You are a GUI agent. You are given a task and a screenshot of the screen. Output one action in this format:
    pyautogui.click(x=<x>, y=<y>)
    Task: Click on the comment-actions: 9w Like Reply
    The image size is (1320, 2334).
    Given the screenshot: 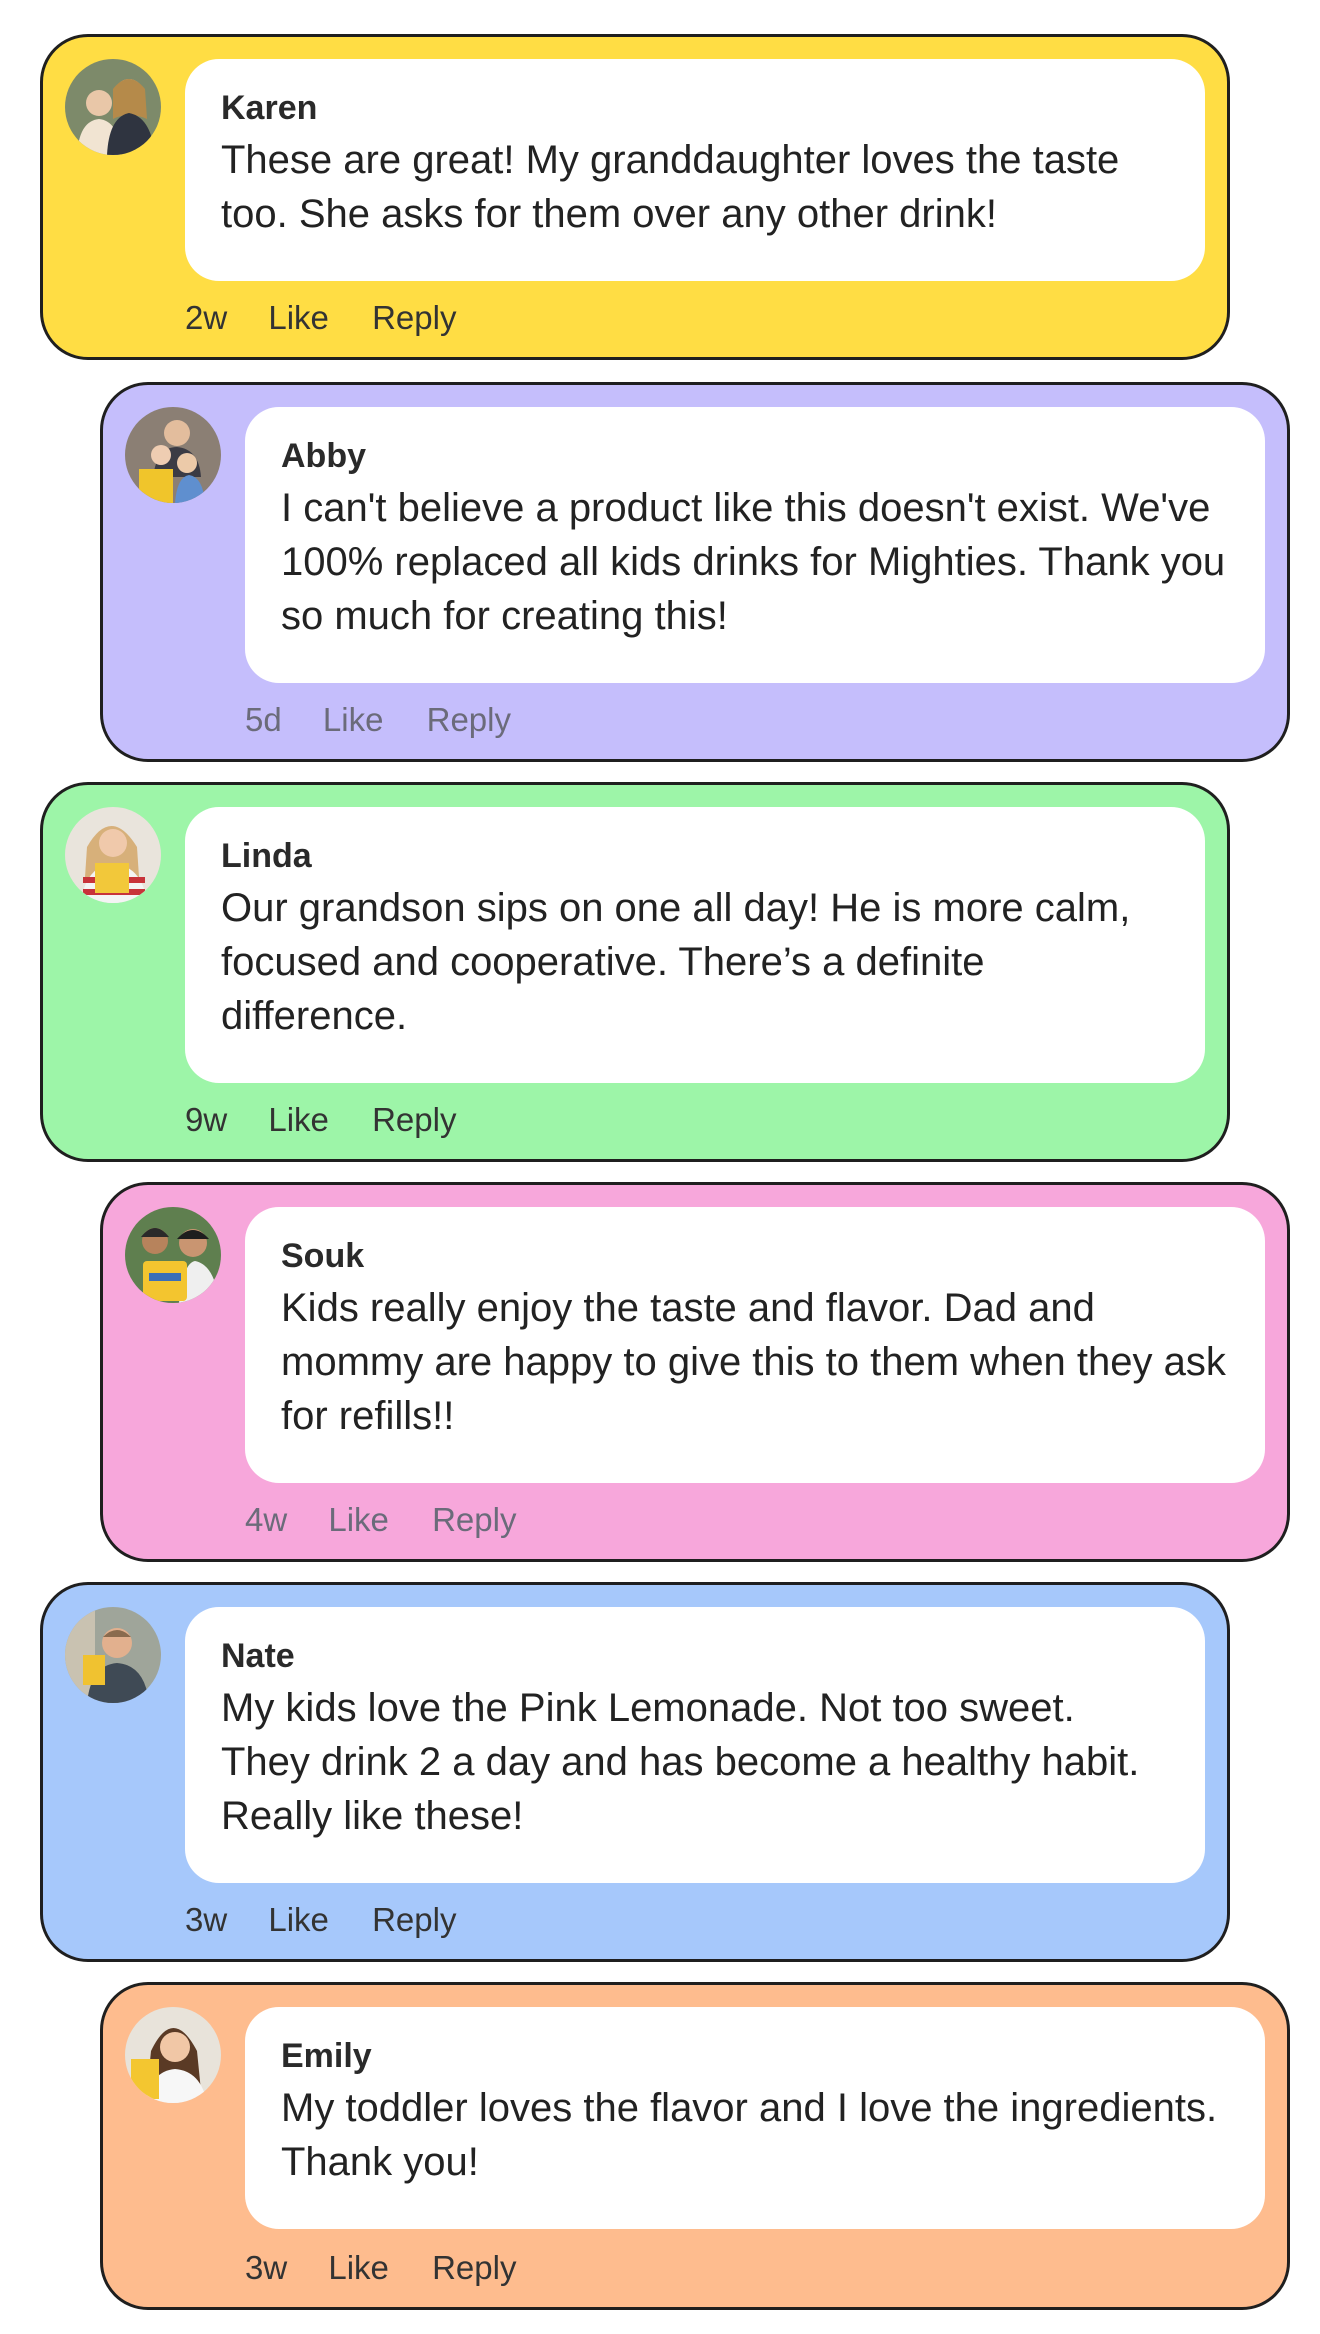 What is the action you would take?
    pyautogui.click(x=320, y=1120)
    